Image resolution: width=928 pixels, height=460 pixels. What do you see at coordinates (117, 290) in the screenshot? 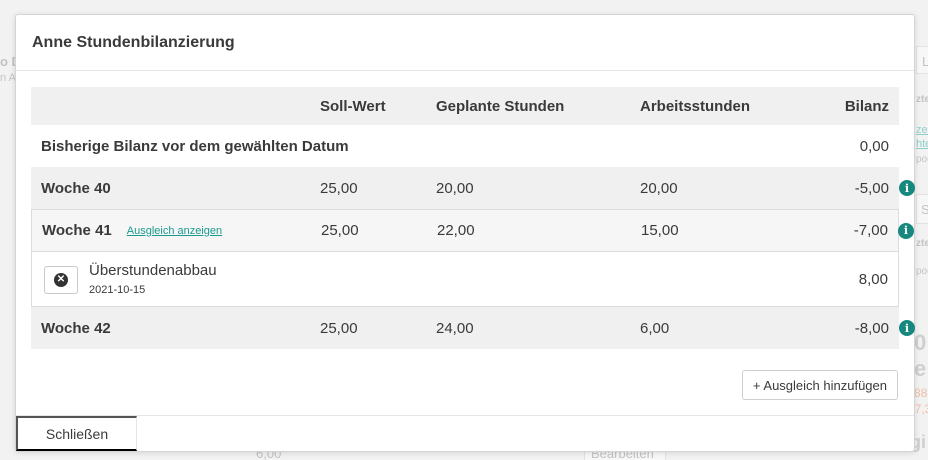
I see `adjustment-date: 2021-10-15` at bounding box center [117, 290].